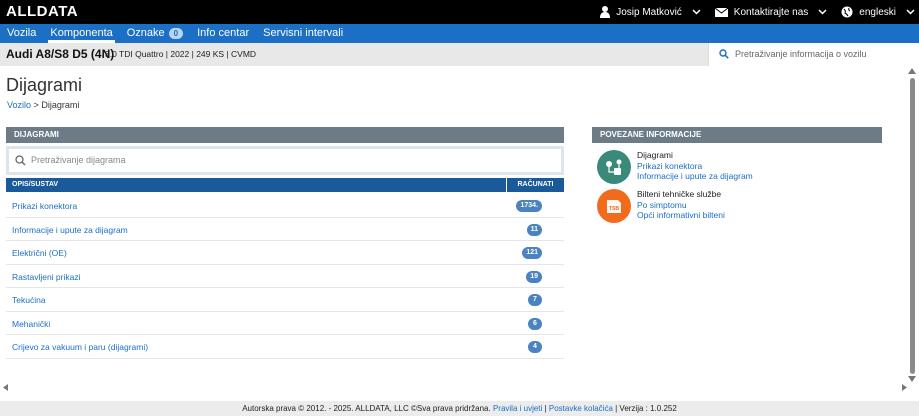 The width and height of the screenshot is (919, 416). I want to click on related-group-title: Dijagrami, so click(655, 155).